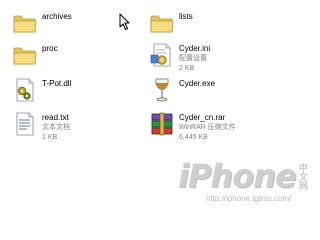 The image size is (320, 240). What do you see at coordinates (160, 55) in the screenshot?
I see `config-file-icon` at bounding box center [160, 55].